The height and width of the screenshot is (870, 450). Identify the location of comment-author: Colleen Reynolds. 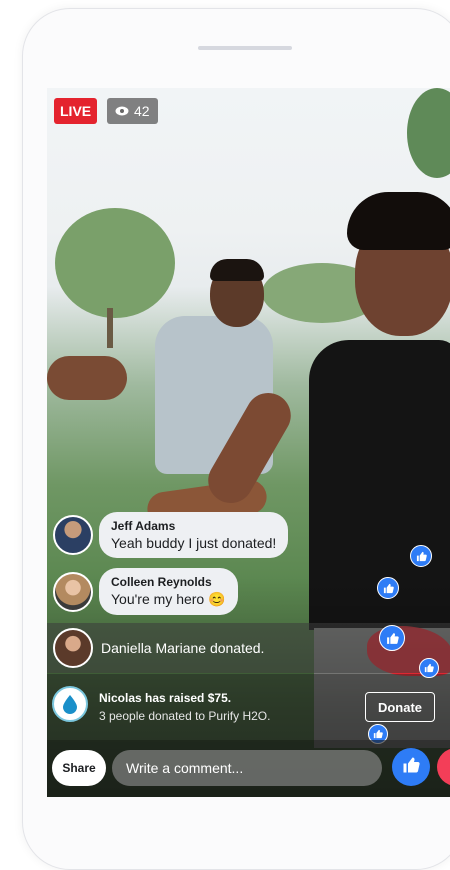
(161, 582).